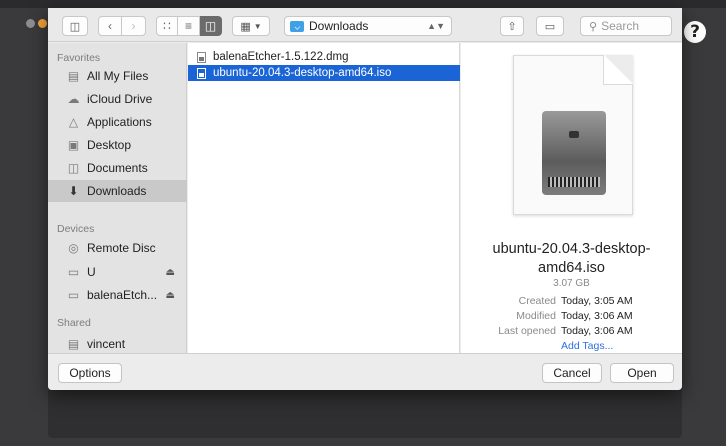 This screenshot has width=726, height=446. I want to click on sidebar-item-downloads: ⬇ Downloads, so click(117, 191).